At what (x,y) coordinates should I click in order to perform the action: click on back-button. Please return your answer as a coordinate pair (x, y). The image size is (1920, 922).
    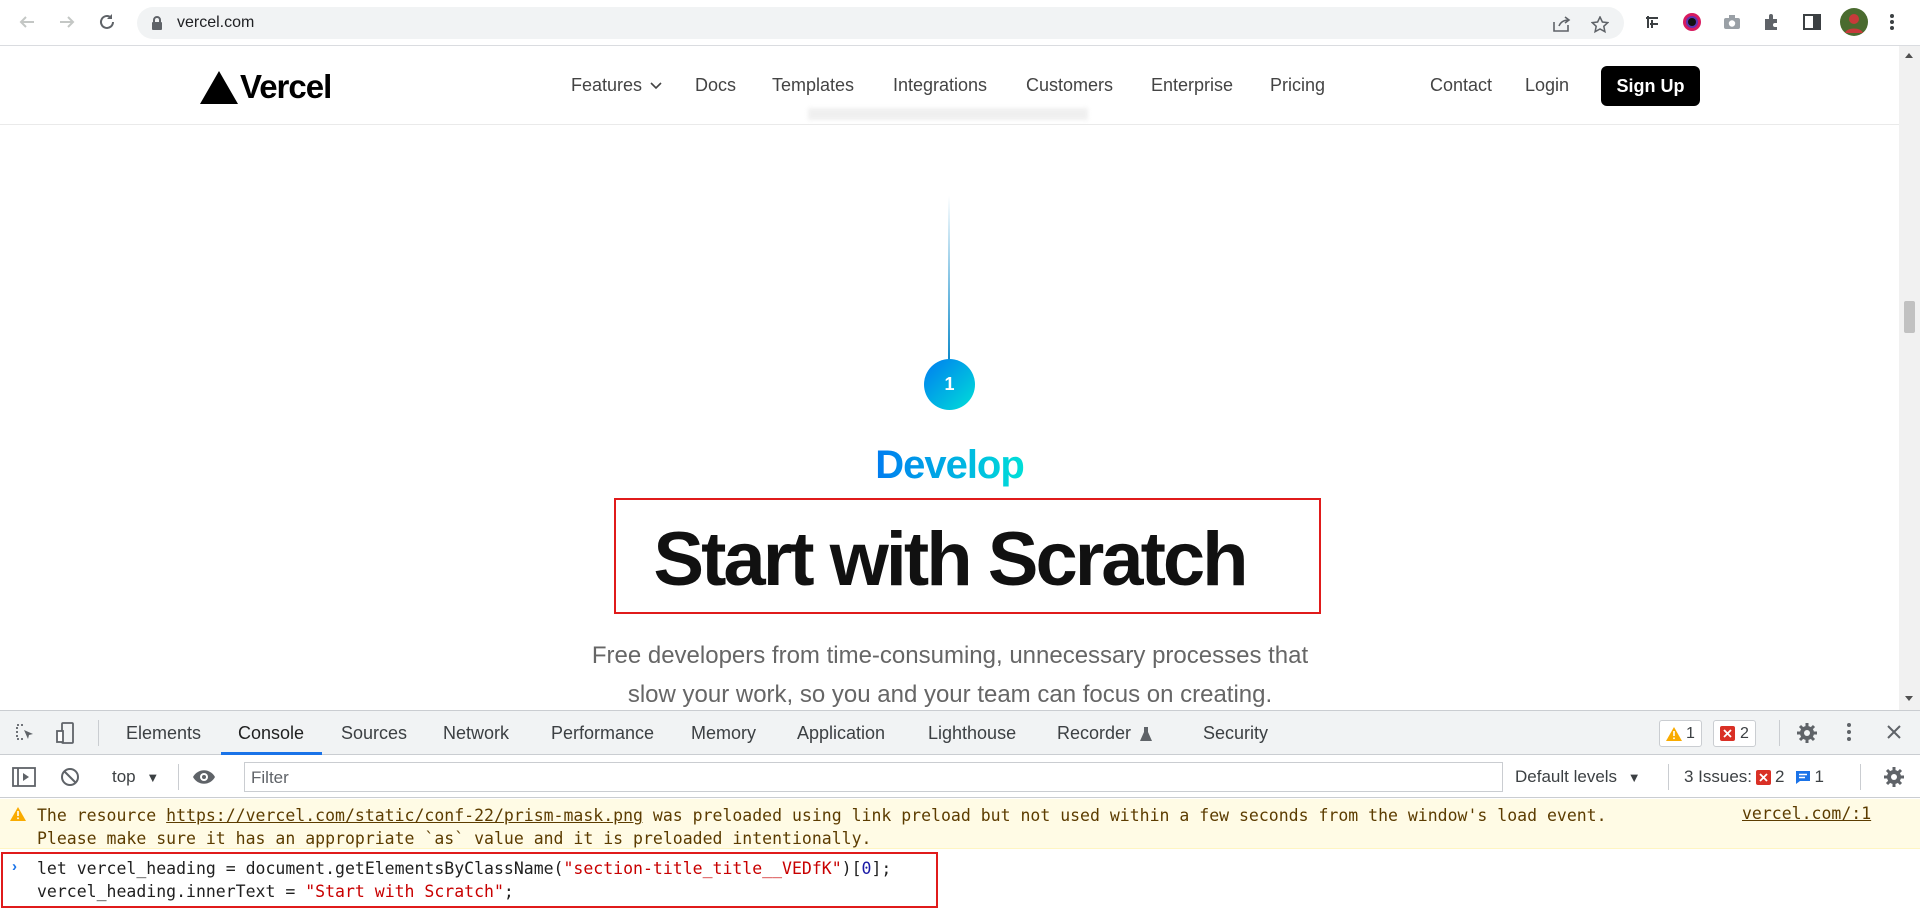
    Looking at the image, I should click on (27, 22).